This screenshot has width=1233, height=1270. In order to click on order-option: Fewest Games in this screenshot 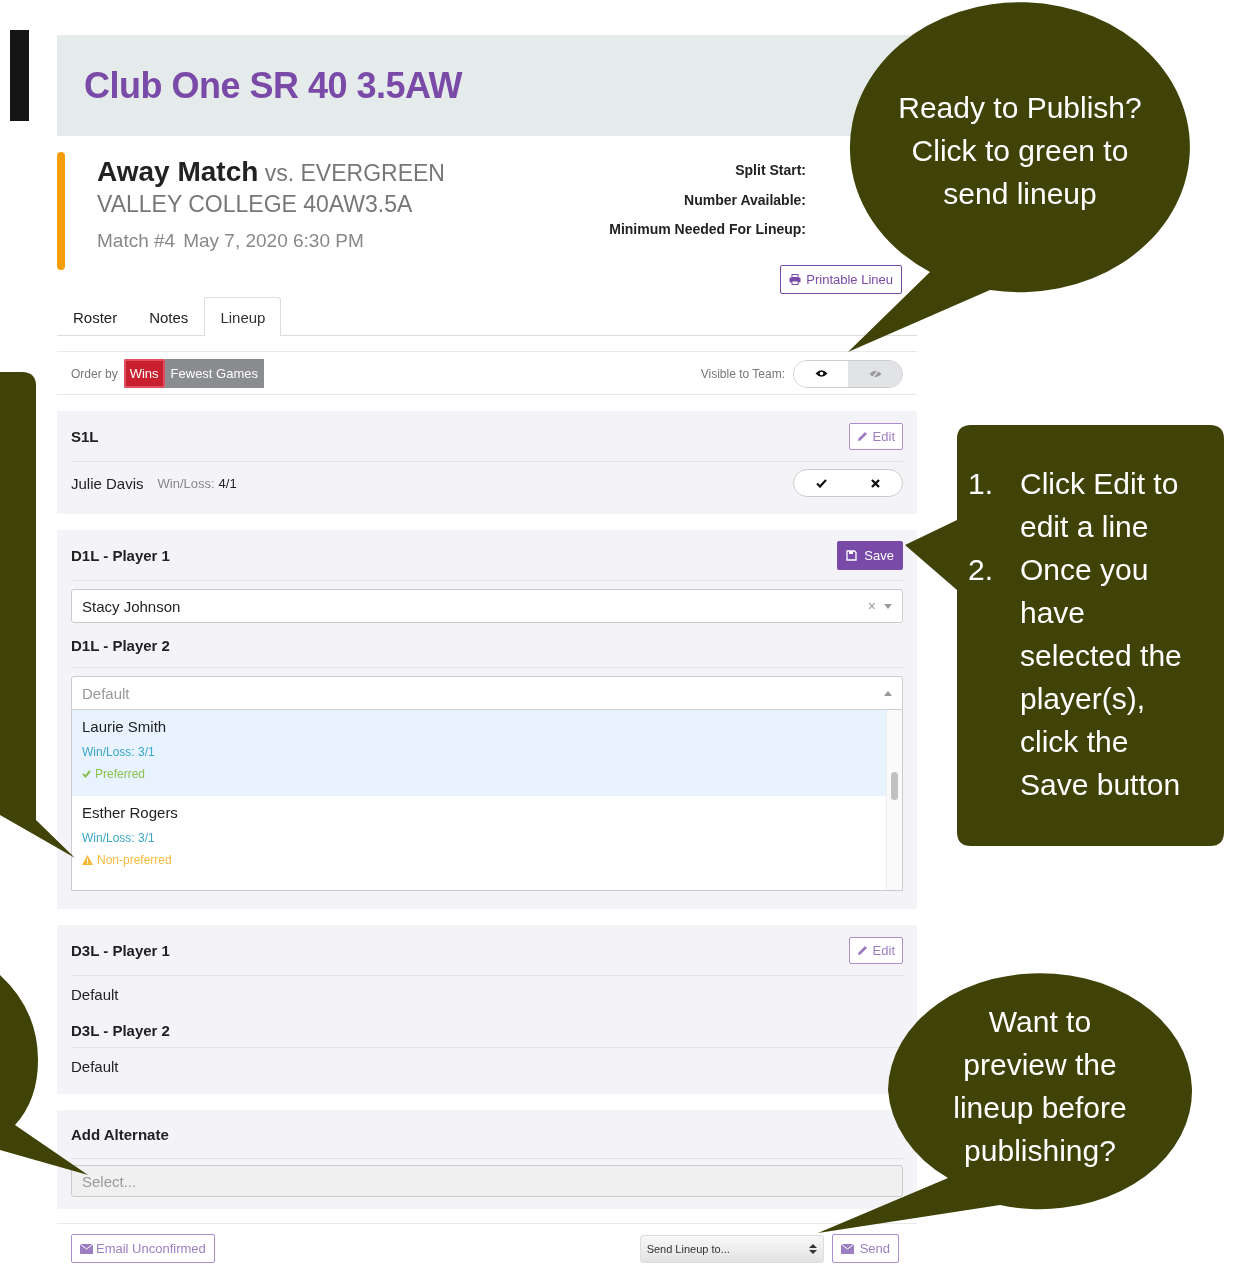, I will do `click(214, 373)`.